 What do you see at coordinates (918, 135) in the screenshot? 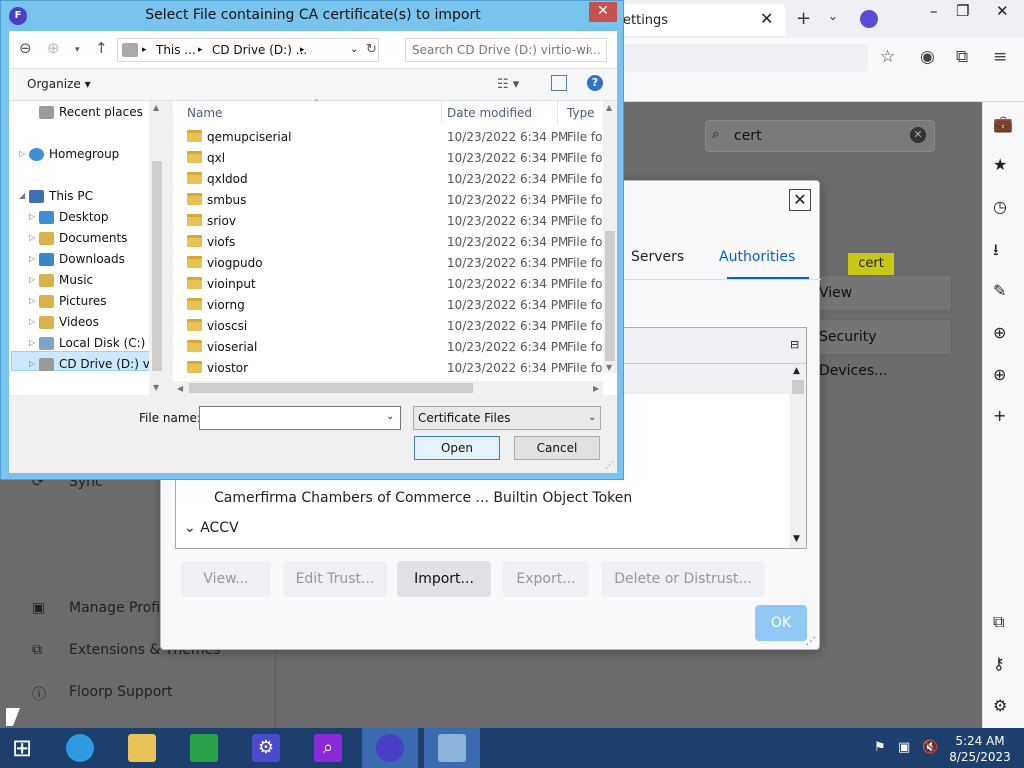
I see `clear-search-icon: ✕` at bounding box center [918, 135].